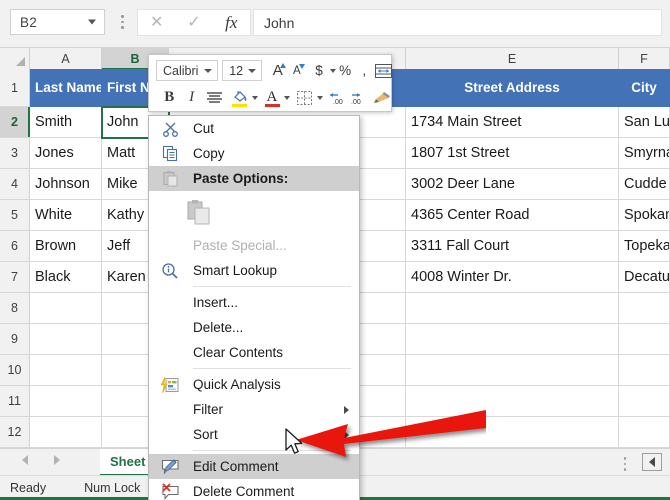 The width and height of the screenshot is (670, 500). Describe the element at coordinates (644, 246) in the screenshot. I see `cell-f6: Topeka` at that location.